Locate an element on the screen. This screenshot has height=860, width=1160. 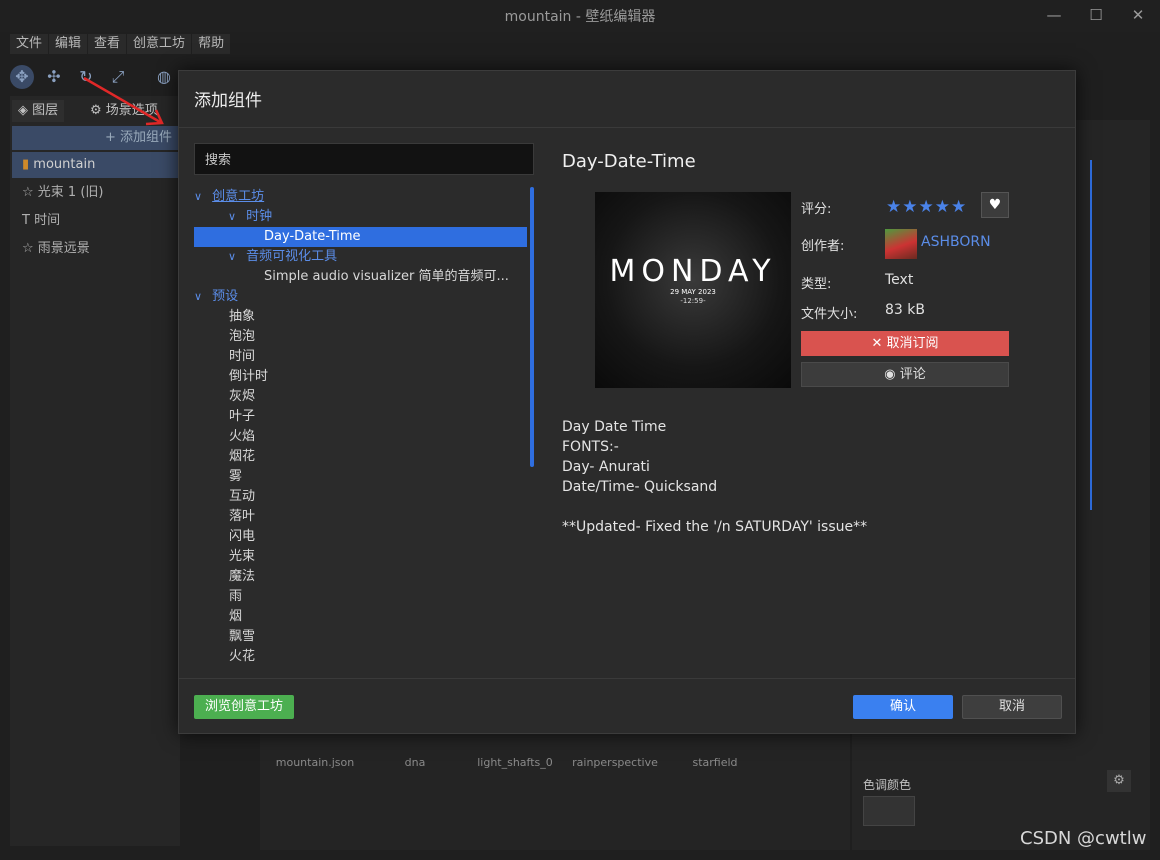
steam-icon: ◉ is located at coordinates (892, 374).